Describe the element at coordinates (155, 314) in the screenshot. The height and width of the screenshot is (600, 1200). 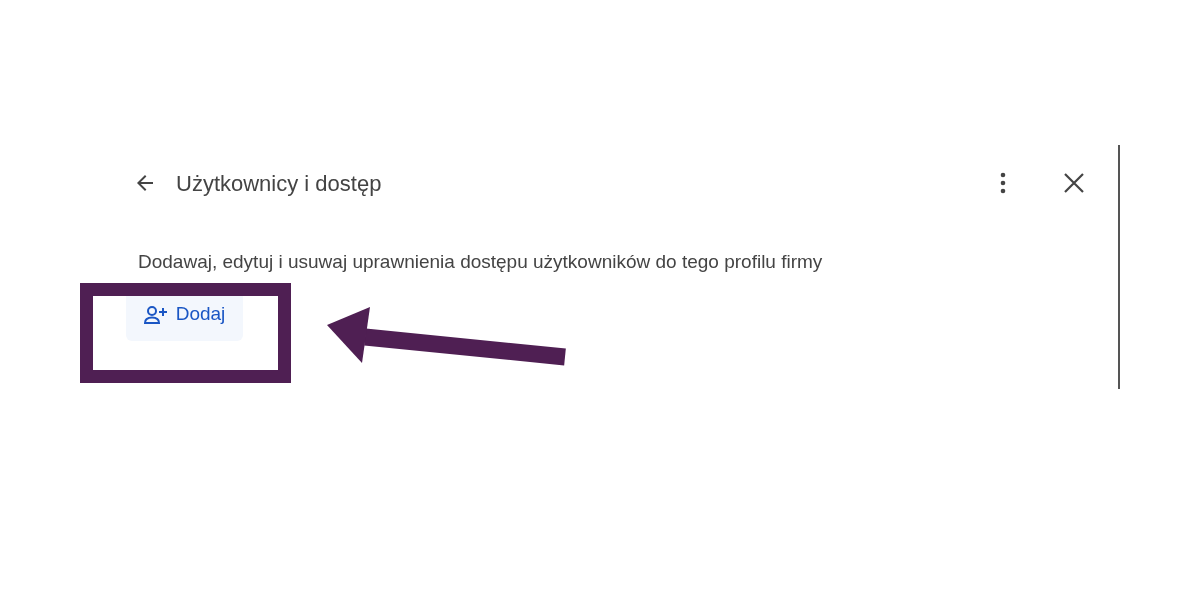
I see `add-person-icon` at that location.